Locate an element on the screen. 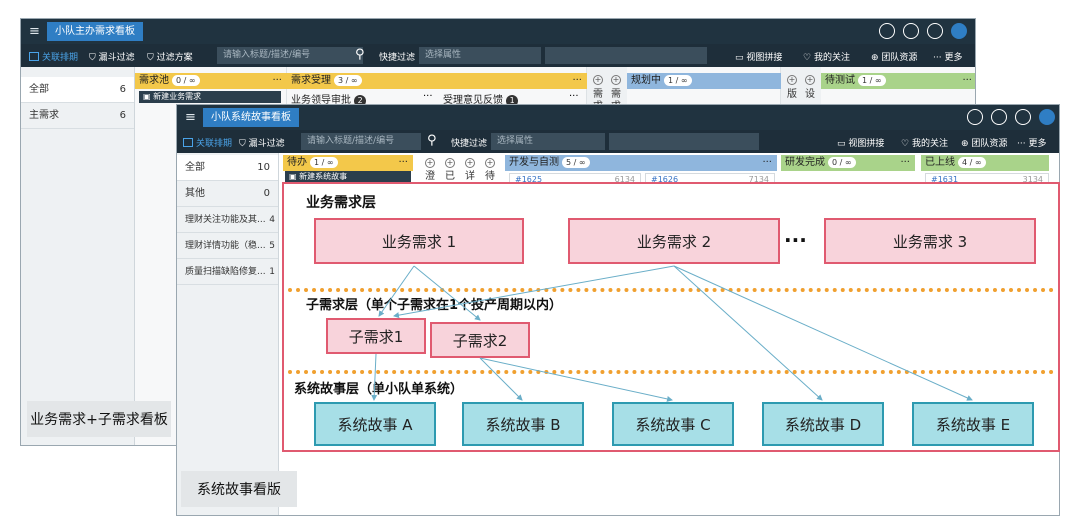 This screenshot has width=1080, height=532. calendar-icon is located at coordinates (34, 56).